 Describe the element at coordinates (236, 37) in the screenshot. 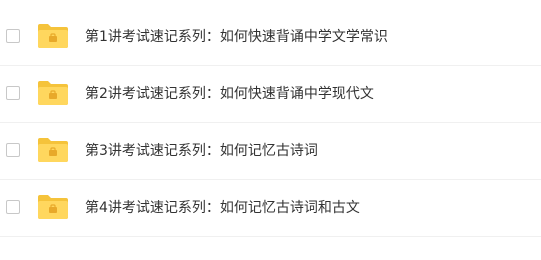

I see `file-name: 第1讲考试速记系列：如何快速背诵中学文学常识` at that location.